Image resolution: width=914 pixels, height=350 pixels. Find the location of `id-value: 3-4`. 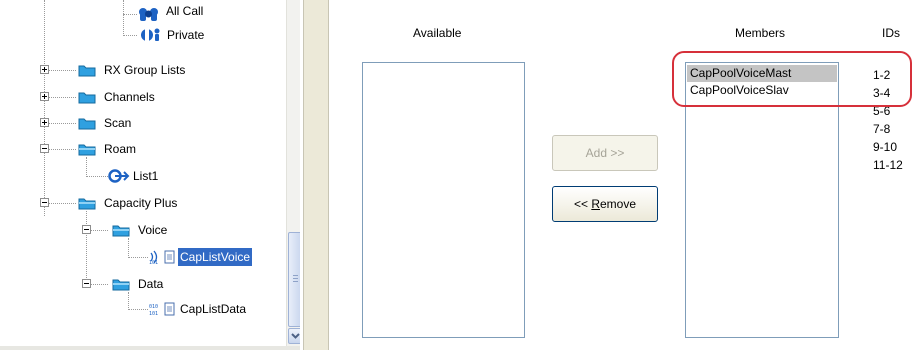

id-value: 3-4 is located at coordinates (882, 93).